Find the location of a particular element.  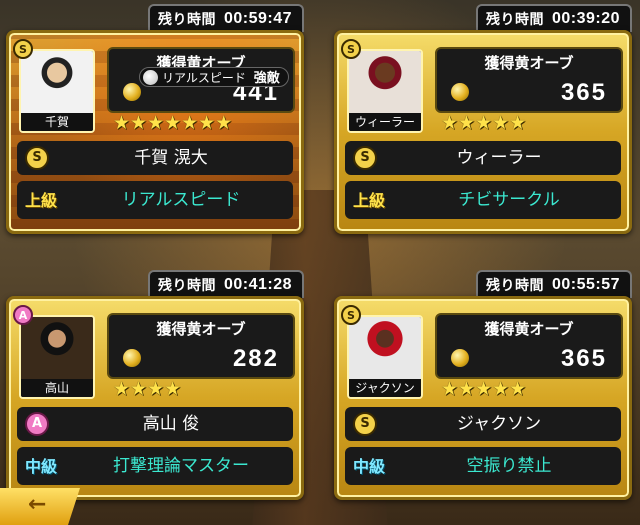

timer: 残り時間 00:59:47 is located at coordinates (225, 18).